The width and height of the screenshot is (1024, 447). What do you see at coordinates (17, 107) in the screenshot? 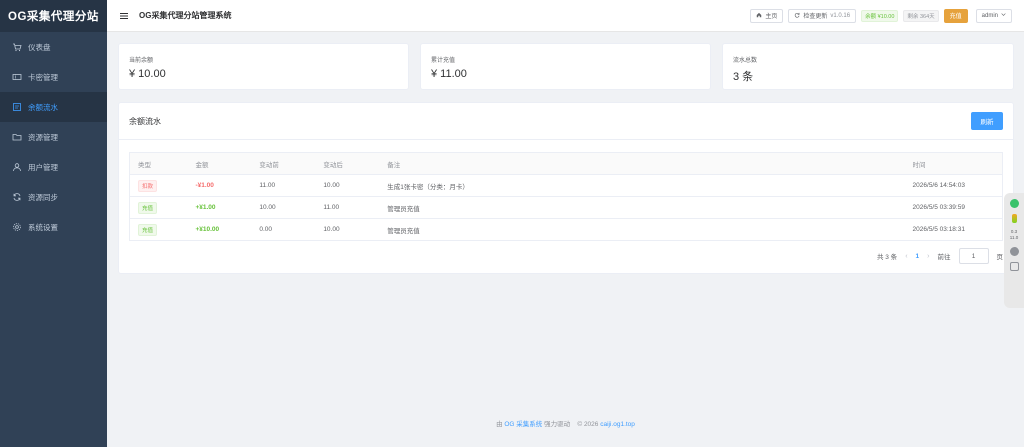
I see `receipt-icon` at bounding box center [17, 107].